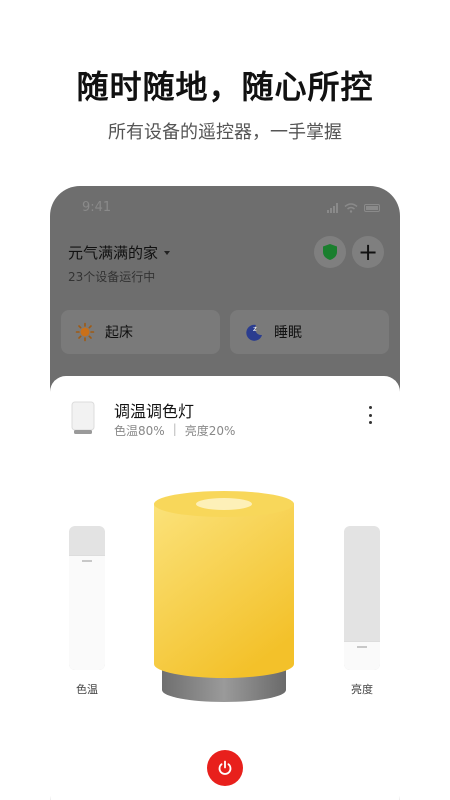  I want to click on brightness-label: 亮度, so click(362, 689).